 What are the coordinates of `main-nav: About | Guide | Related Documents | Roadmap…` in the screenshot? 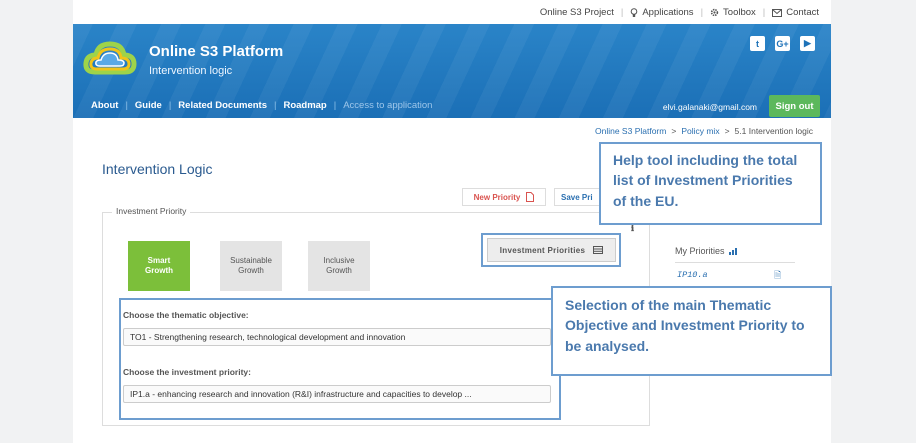 It's located at (262, 105).